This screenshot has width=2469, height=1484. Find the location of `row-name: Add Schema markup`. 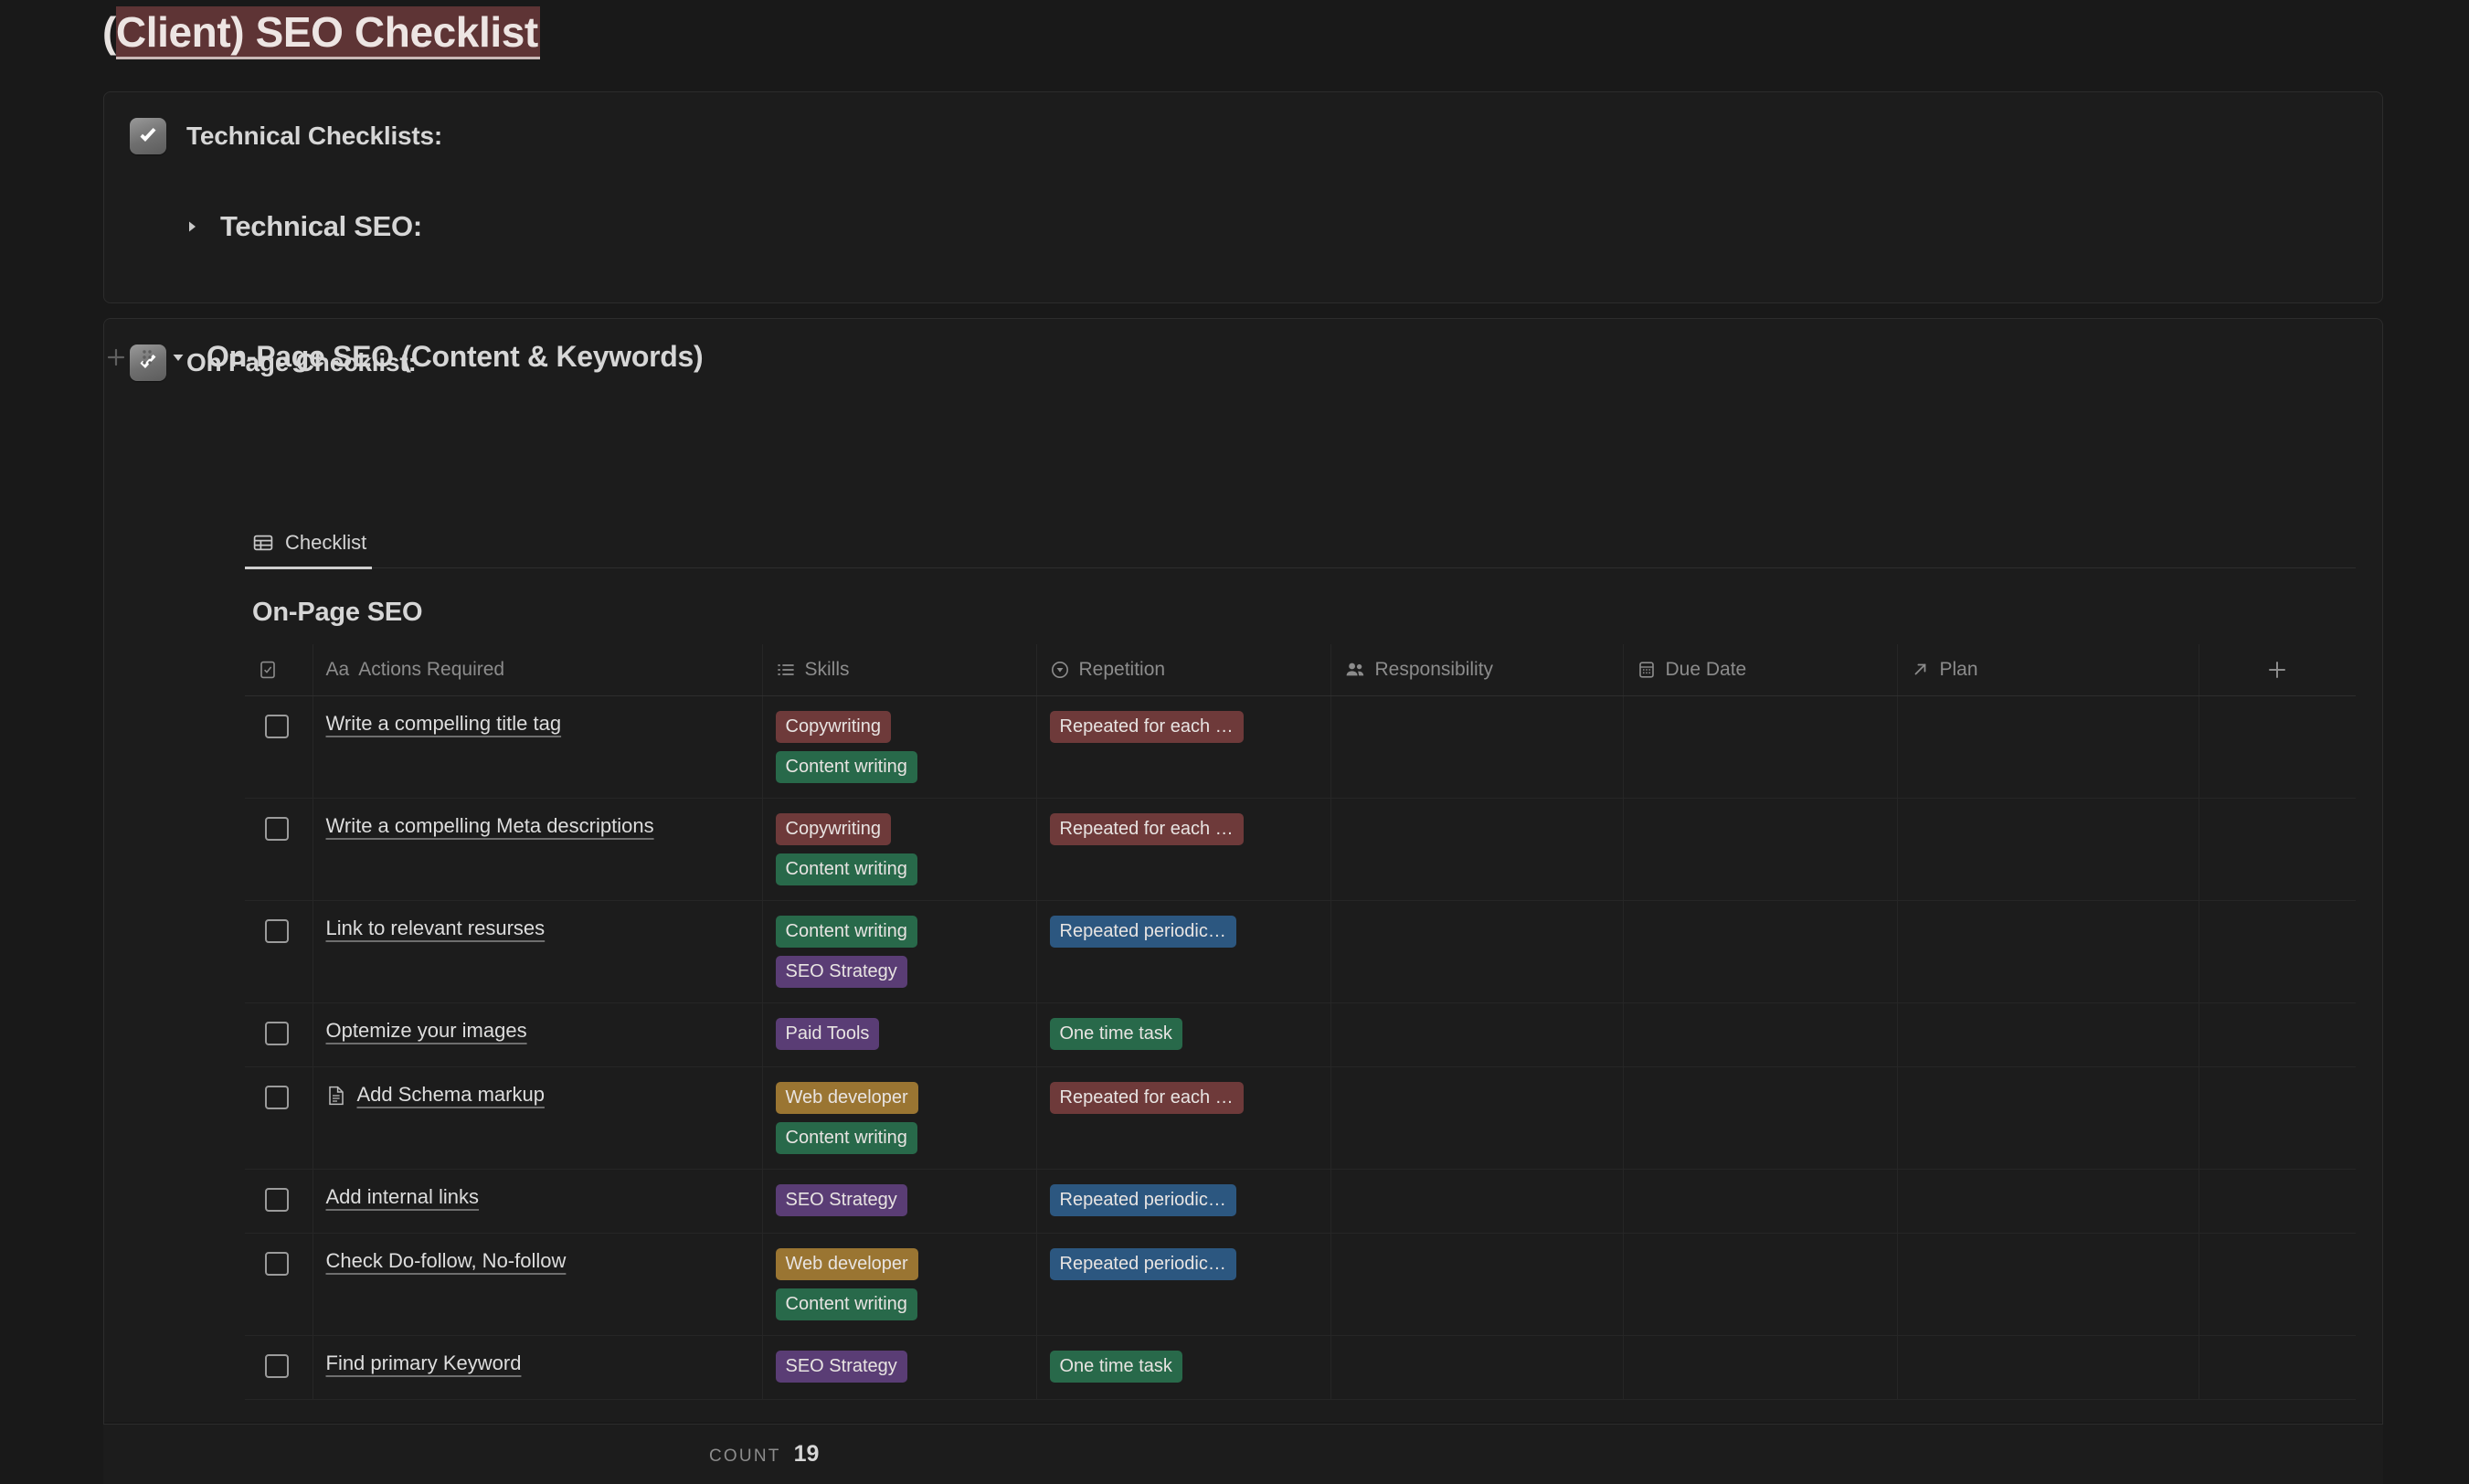

row-name: Add Schema markup is located at coordinates (451, 1095).